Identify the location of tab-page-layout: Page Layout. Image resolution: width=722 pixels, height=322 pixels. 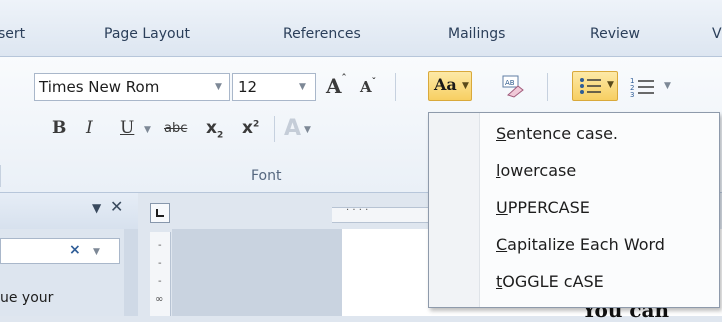
(147, 34).